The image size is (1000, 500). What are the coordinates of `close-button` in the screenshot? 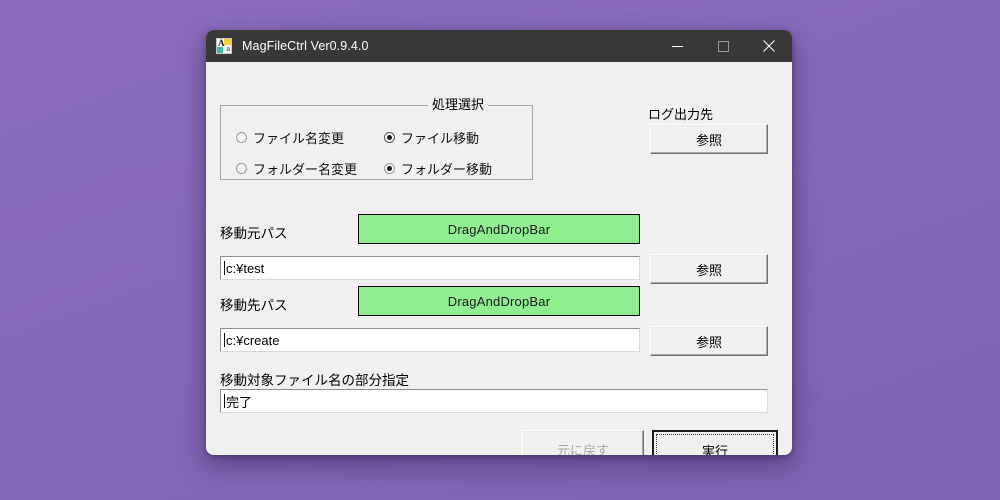 It's located at (769, 46).